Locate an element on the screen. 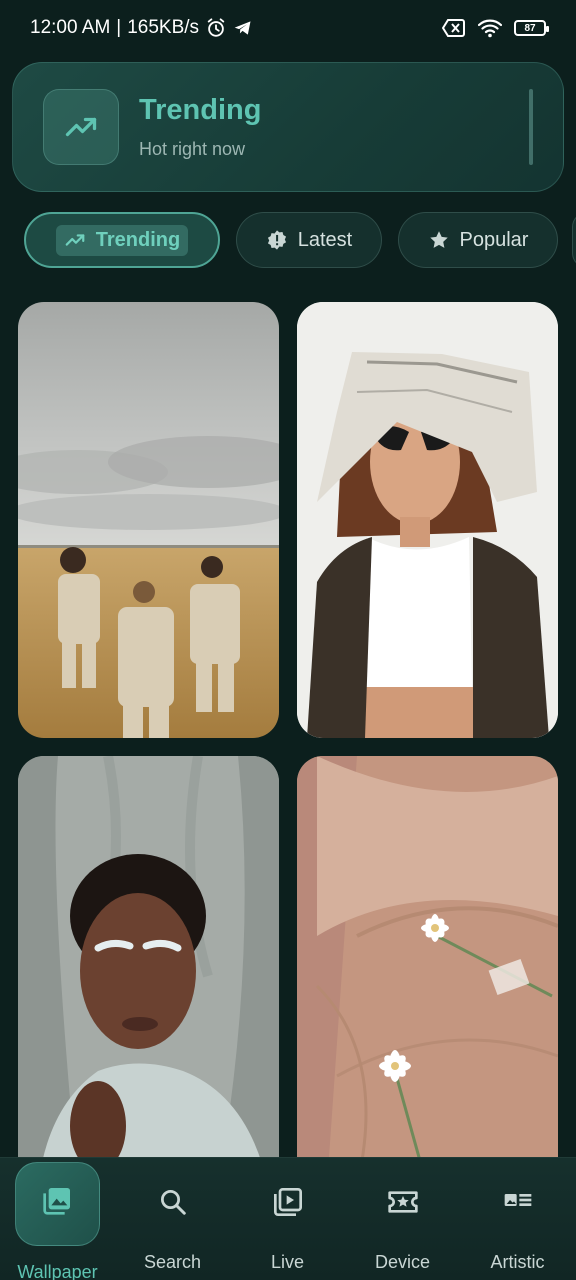 Image resolution: width=576 pixels, height=1280 pixels. battery-indicator: 87 is located at coordinates (531, 28).